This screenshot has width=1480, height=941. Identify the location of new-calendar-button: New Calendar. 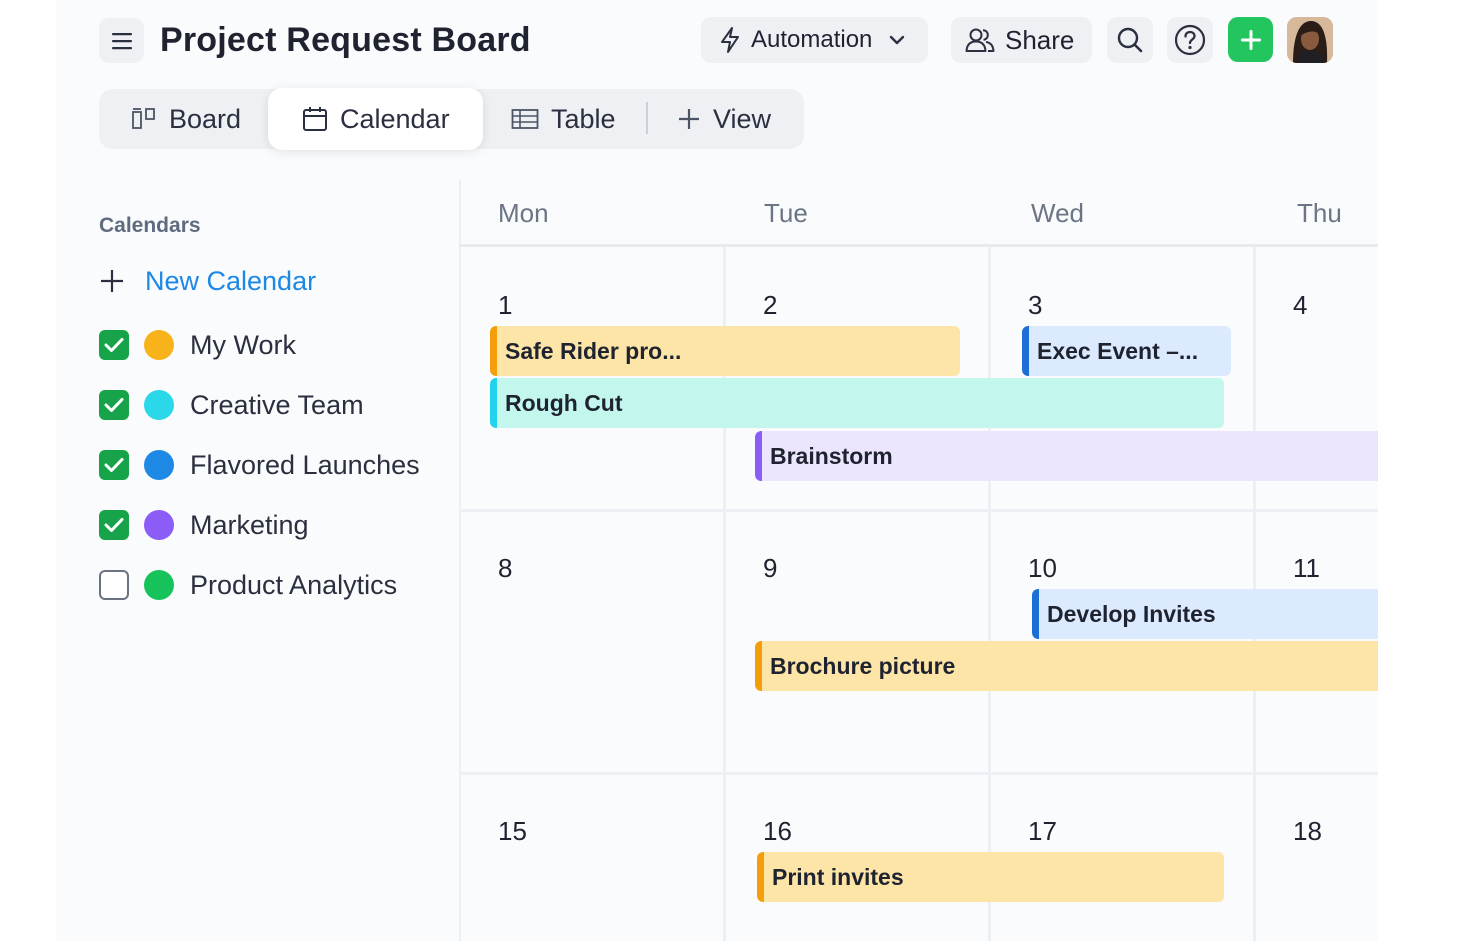
(207, 281).